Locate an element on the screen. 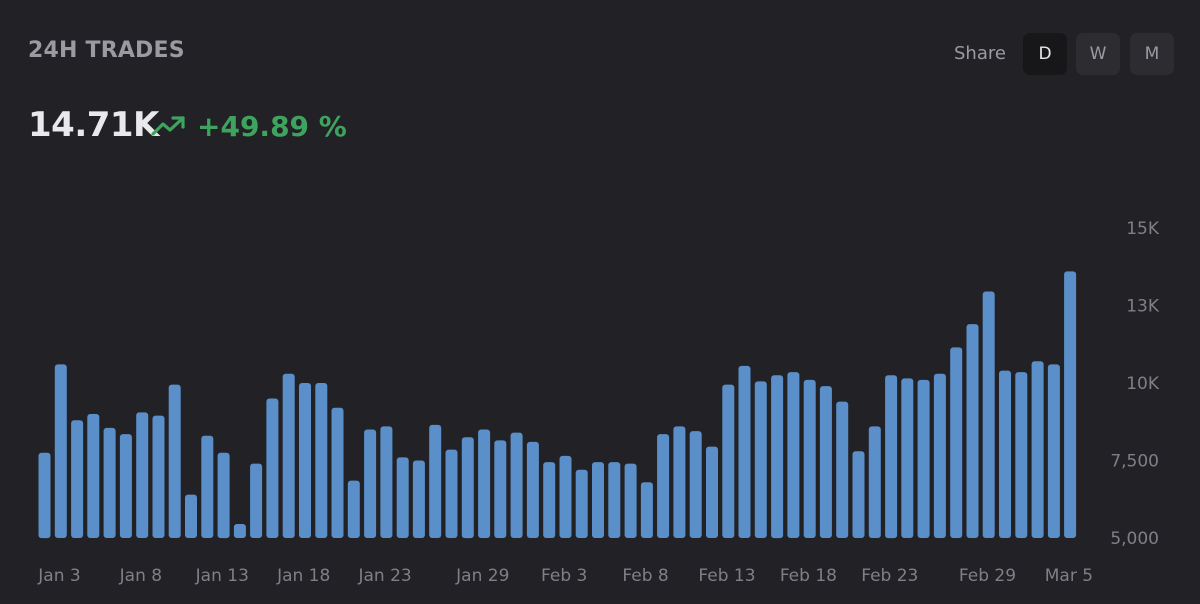 The width and height of the screenshot is (1200, 604). x-tick-label: Feb 18 is located at coordinates (808, 576).